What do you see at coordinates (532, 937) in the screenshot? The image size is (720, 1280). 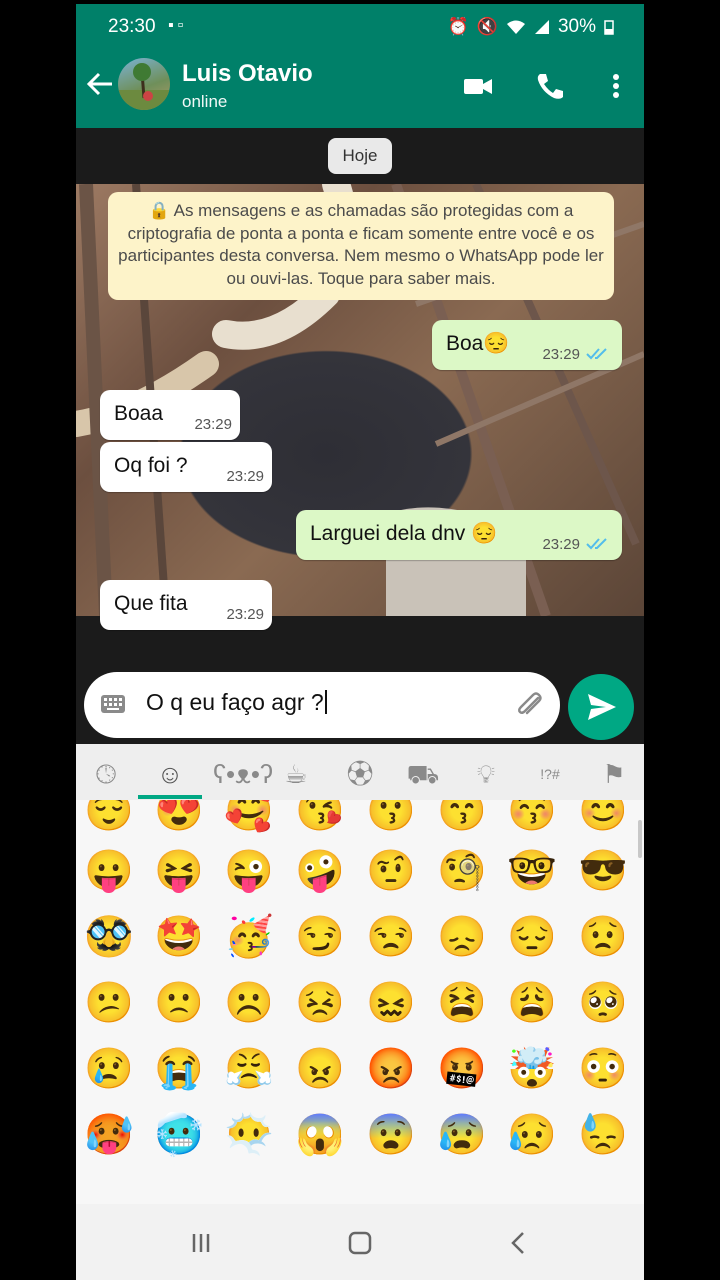 I see `emoji-key: 😔` at bounding box center [532, 937].